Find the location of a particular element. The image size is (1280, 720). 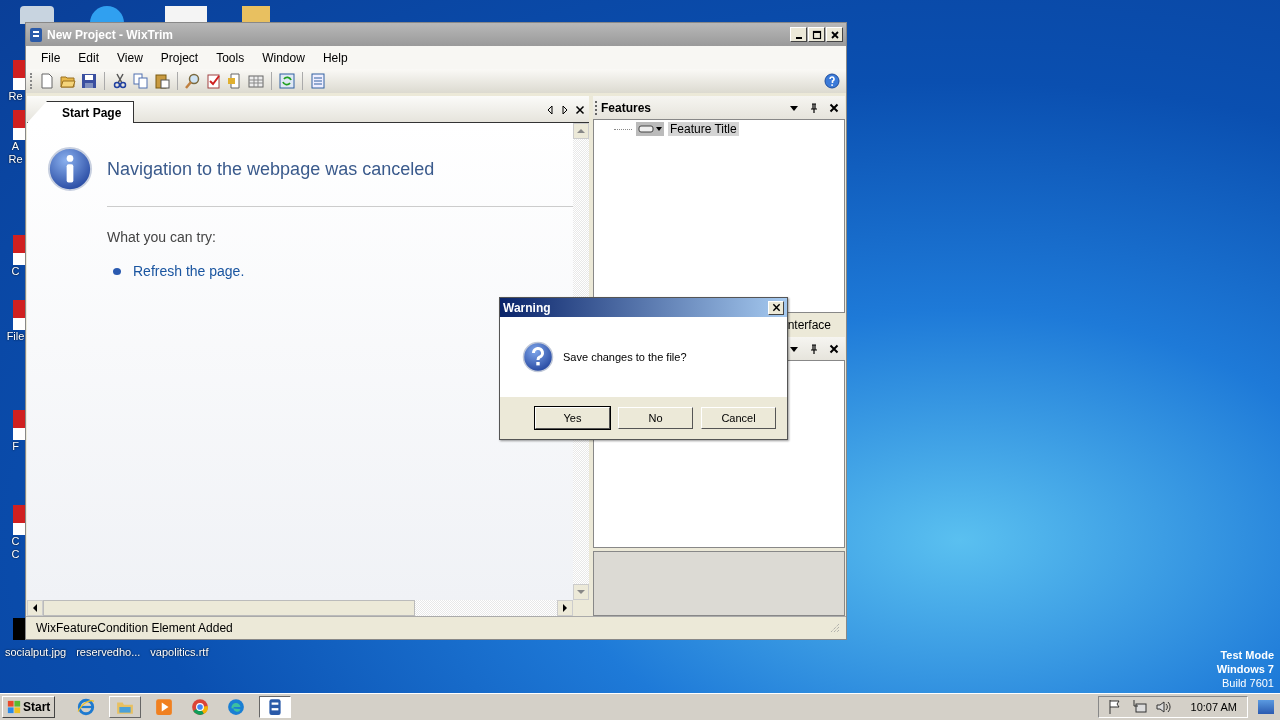

grid-icon is located at coordinates (256, 81).